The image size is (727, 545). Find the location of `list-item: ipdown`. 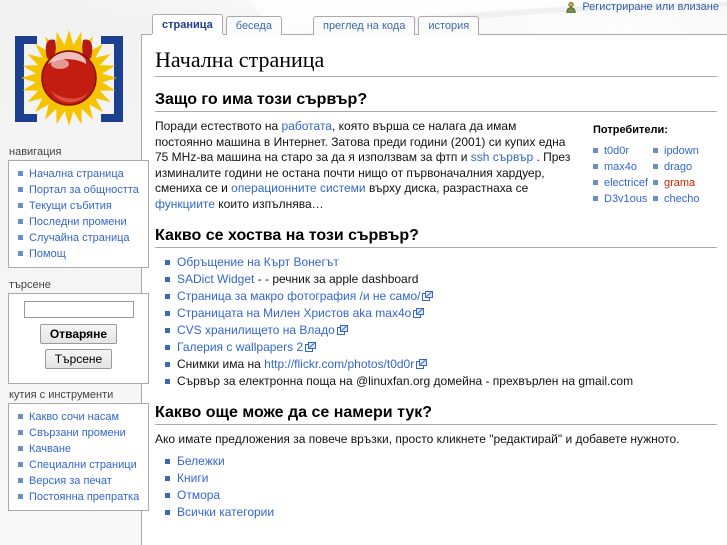

list-item: ipdown is located at coordinates (683, 151).